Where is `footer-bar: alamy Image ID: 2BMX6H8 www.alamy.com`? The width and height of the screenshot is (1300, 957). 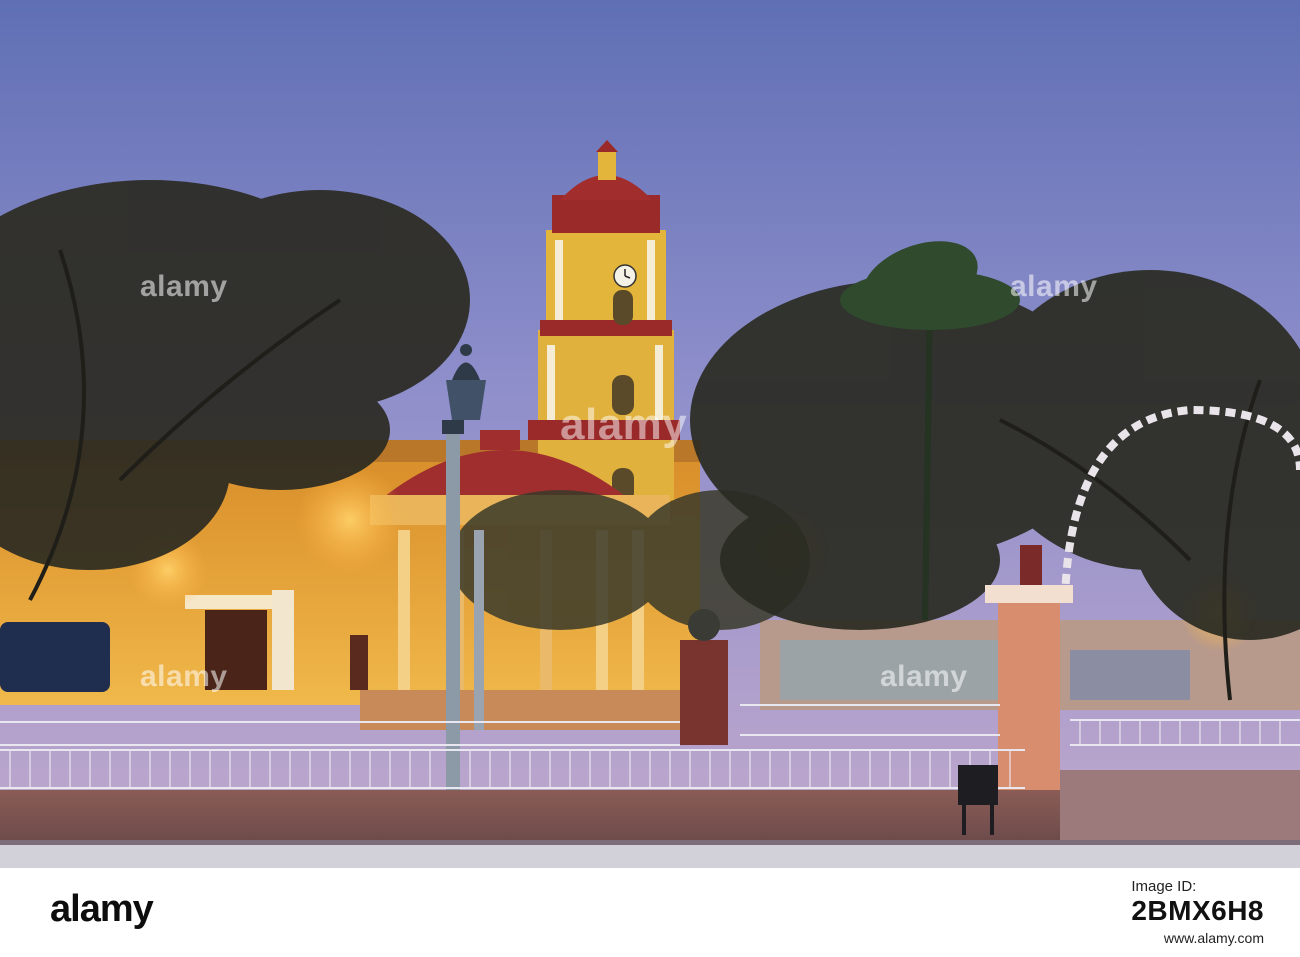 footer-bar: alamy Image ID: 2BMX6H8 www.alamy.com is located at coordinates (650, 912).